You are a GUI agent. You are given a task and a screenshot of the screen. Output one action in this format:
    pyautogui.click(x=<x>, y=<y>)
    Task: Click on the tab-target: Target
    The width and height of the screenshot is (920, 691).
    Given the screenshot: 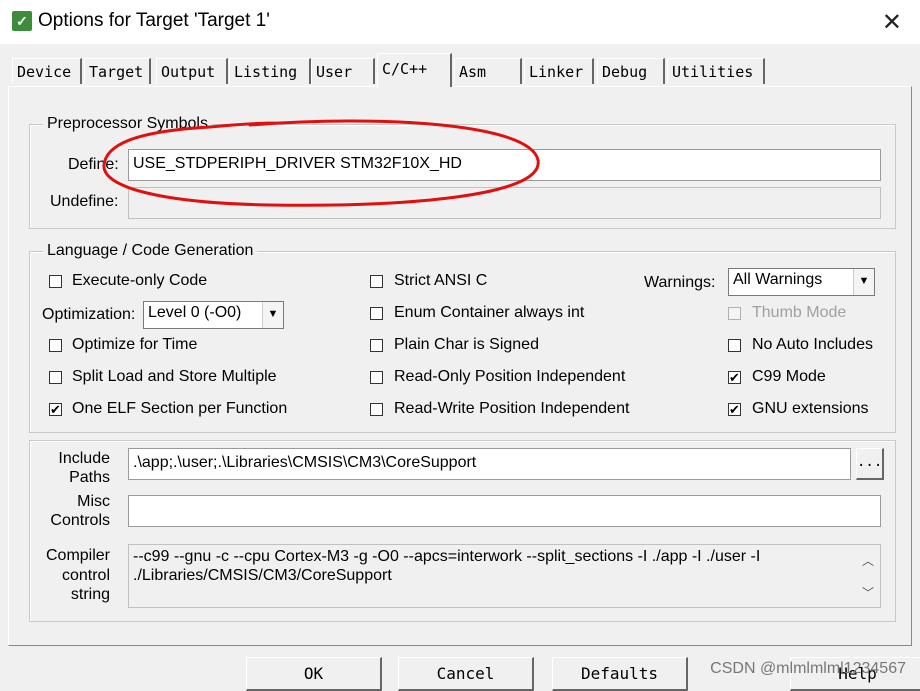 What is the action you would take?
    pyautogui.click(x=117, y=71)
    